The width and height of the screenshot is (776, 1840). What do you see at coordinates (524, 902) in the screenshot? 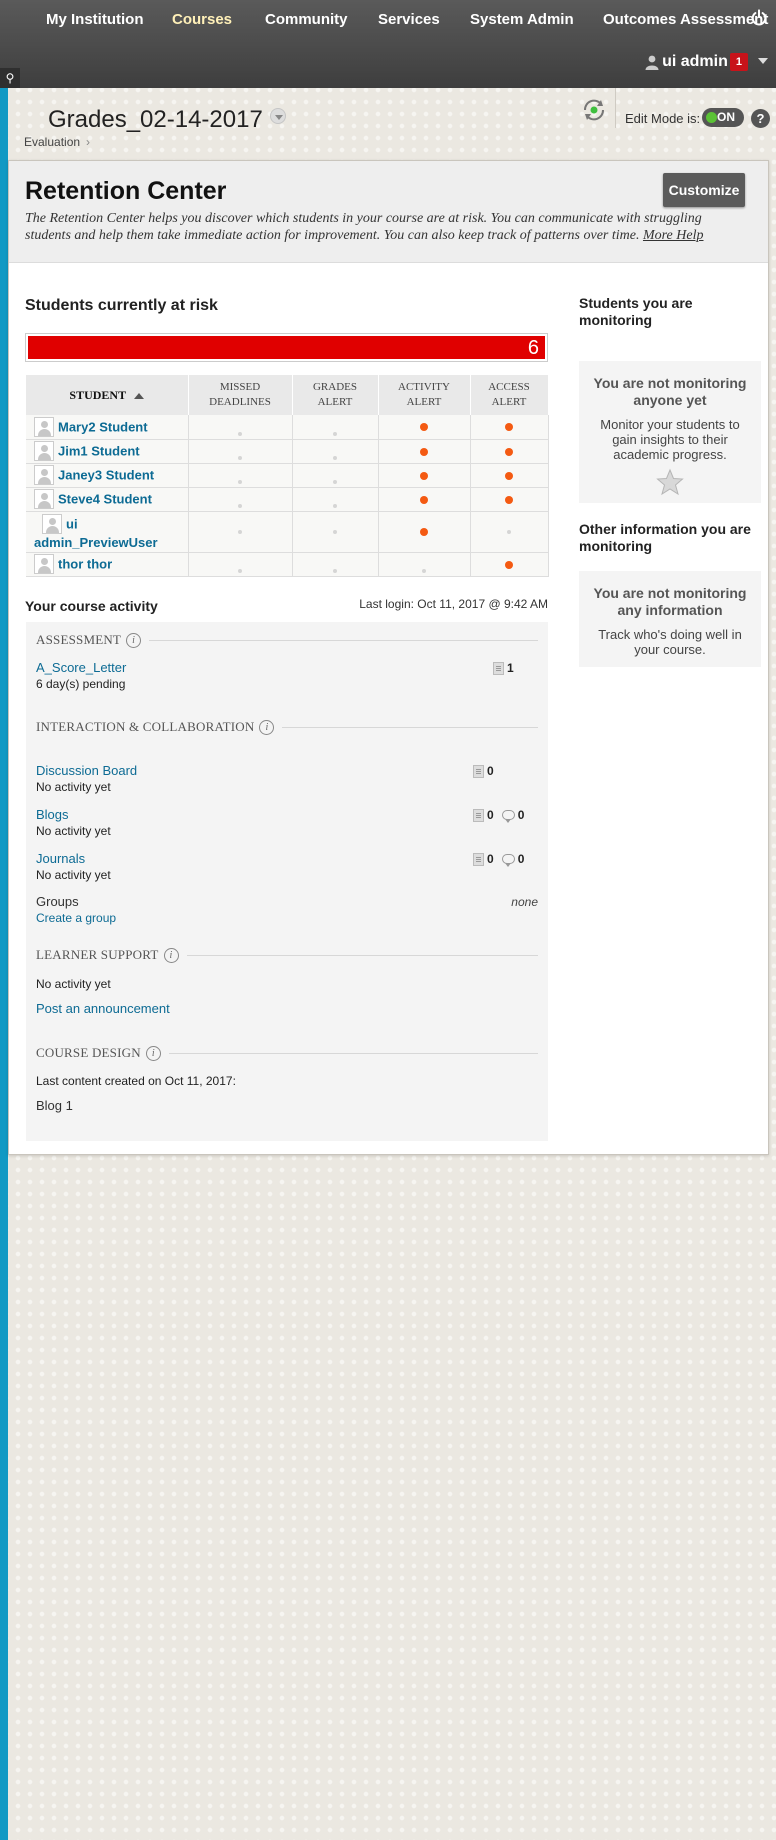
I see `groups-value: none` at bounding box center [524, 902].